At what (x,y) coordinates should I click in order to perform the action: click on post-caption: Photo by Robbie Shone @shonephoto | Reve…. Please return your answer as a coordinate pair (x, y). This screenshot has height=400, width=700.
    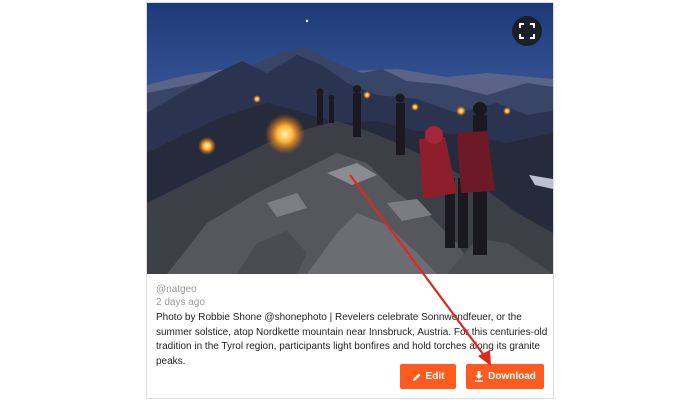
    Looking at the image, I should click on (352, 339).